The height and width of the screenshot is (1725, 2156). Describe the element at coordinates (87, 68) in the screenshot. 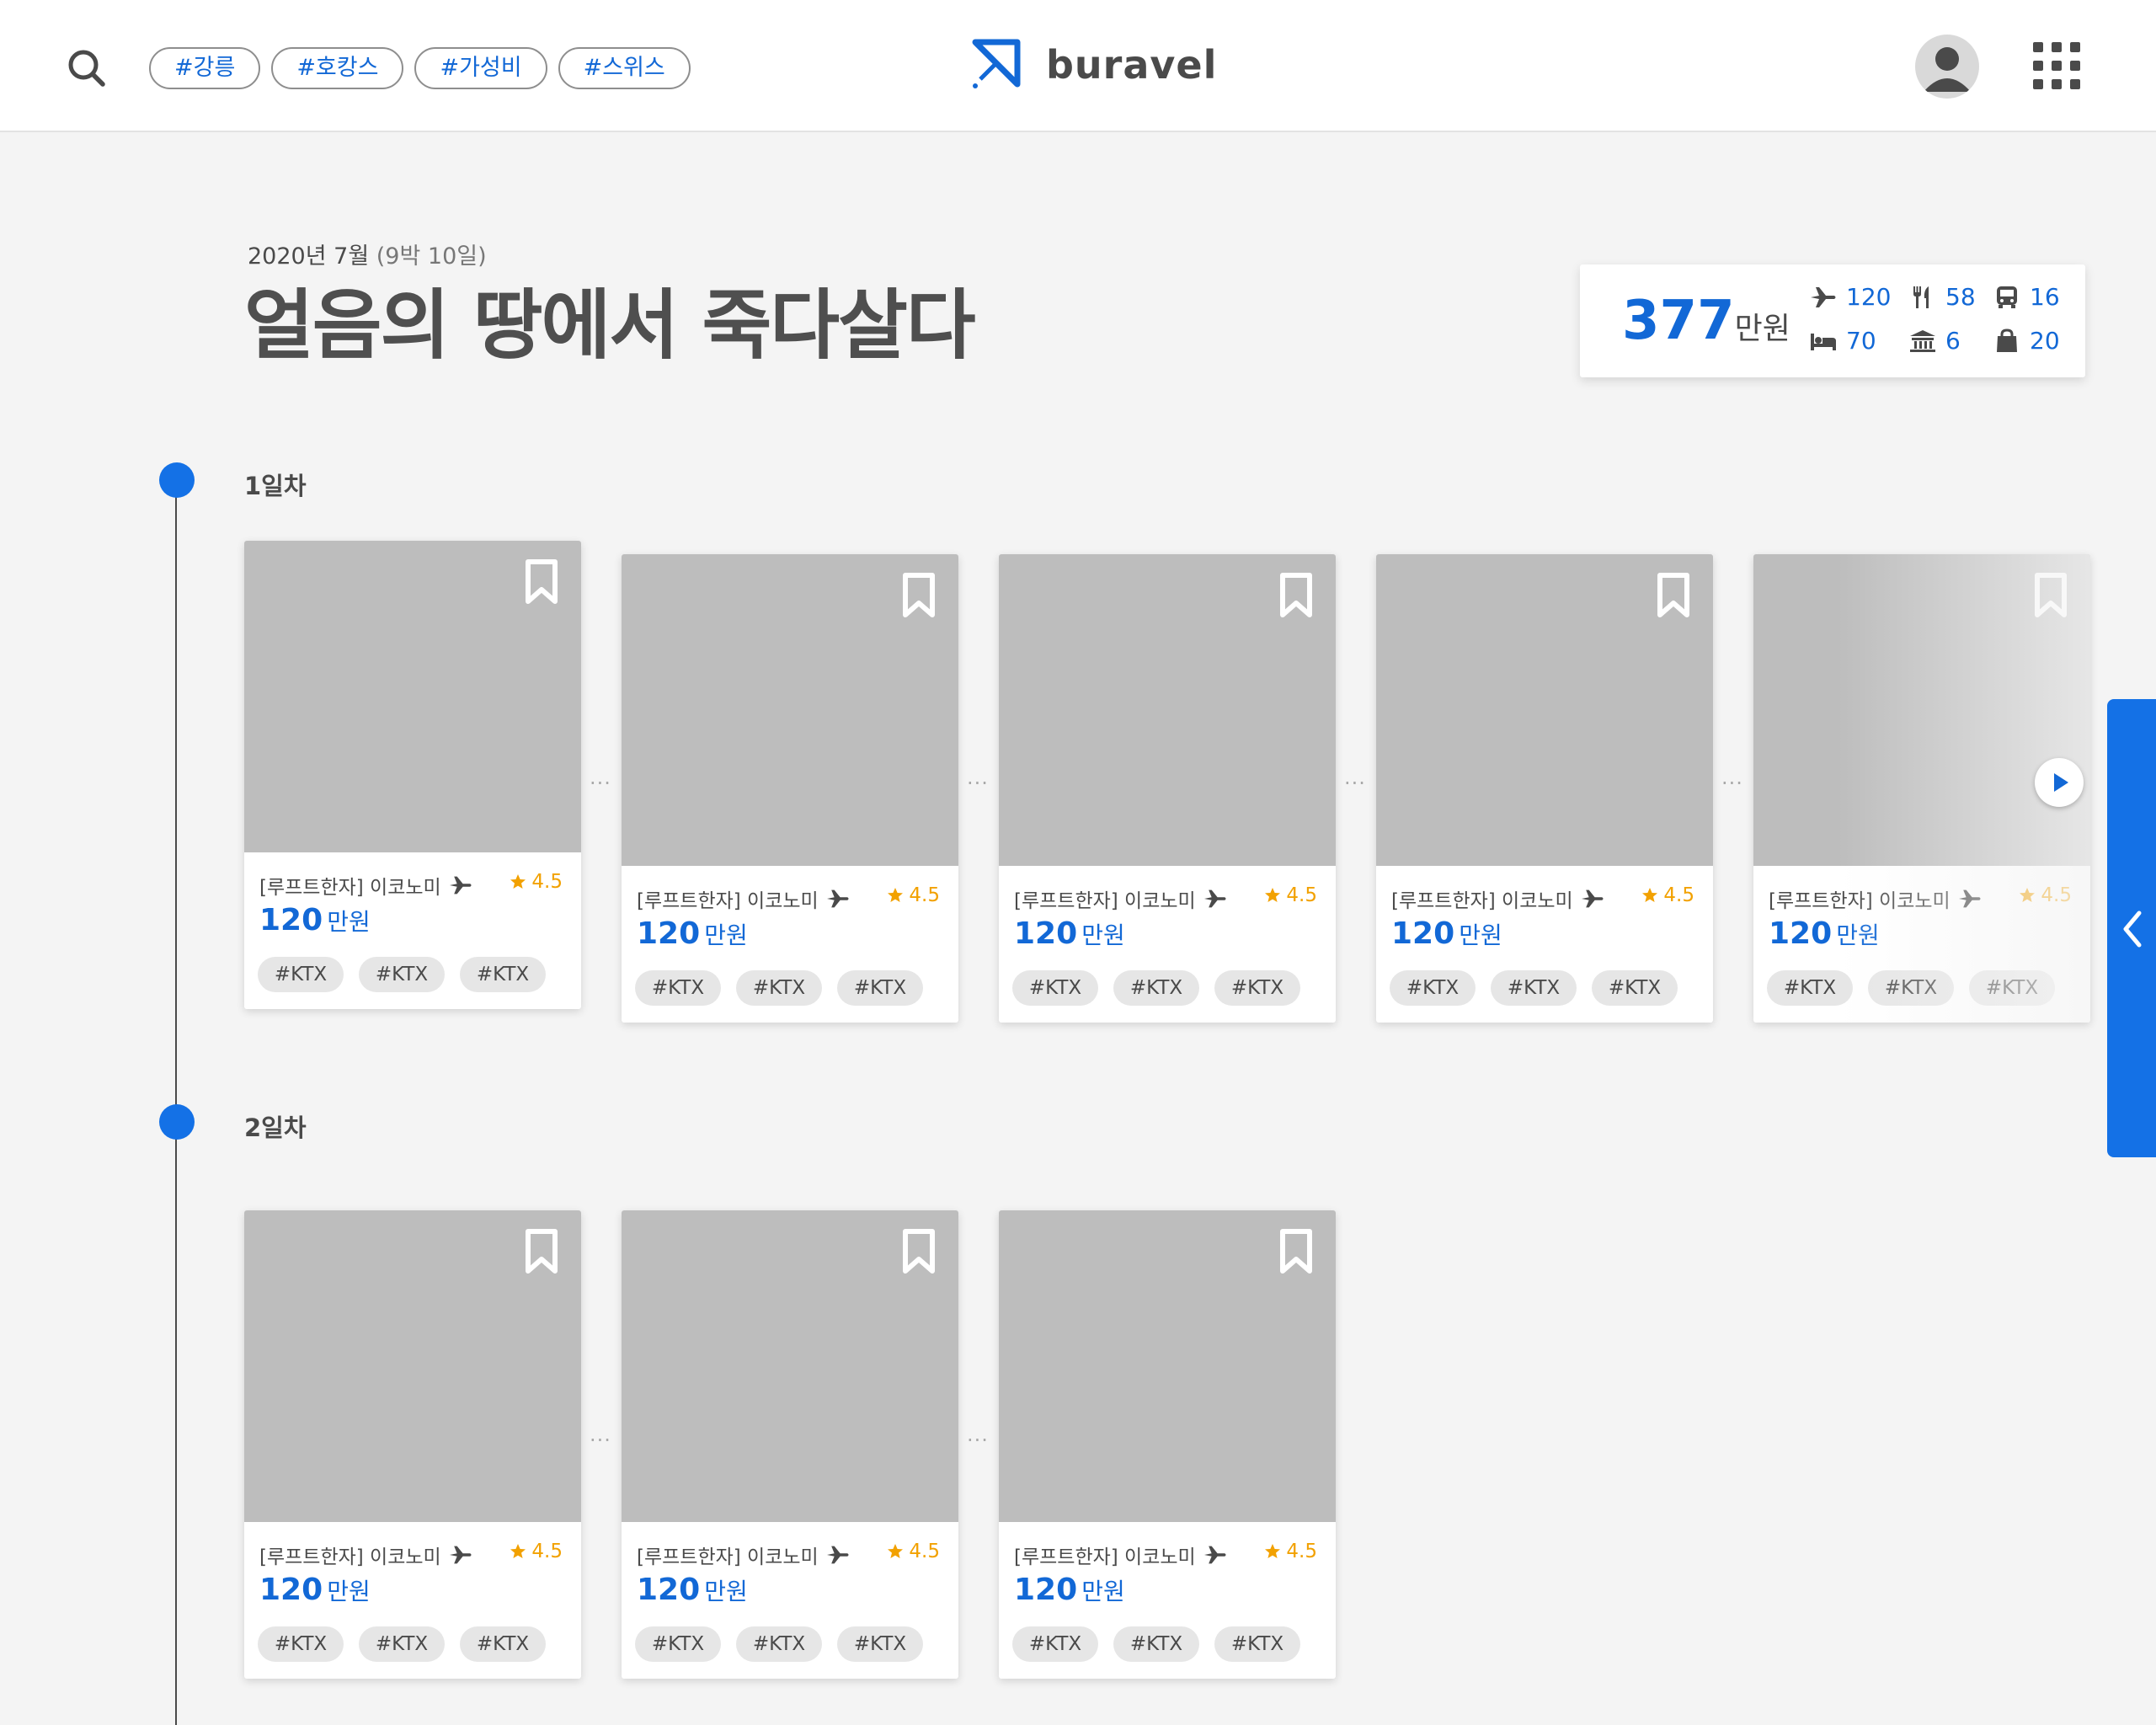

I see `search-icon` at that location.